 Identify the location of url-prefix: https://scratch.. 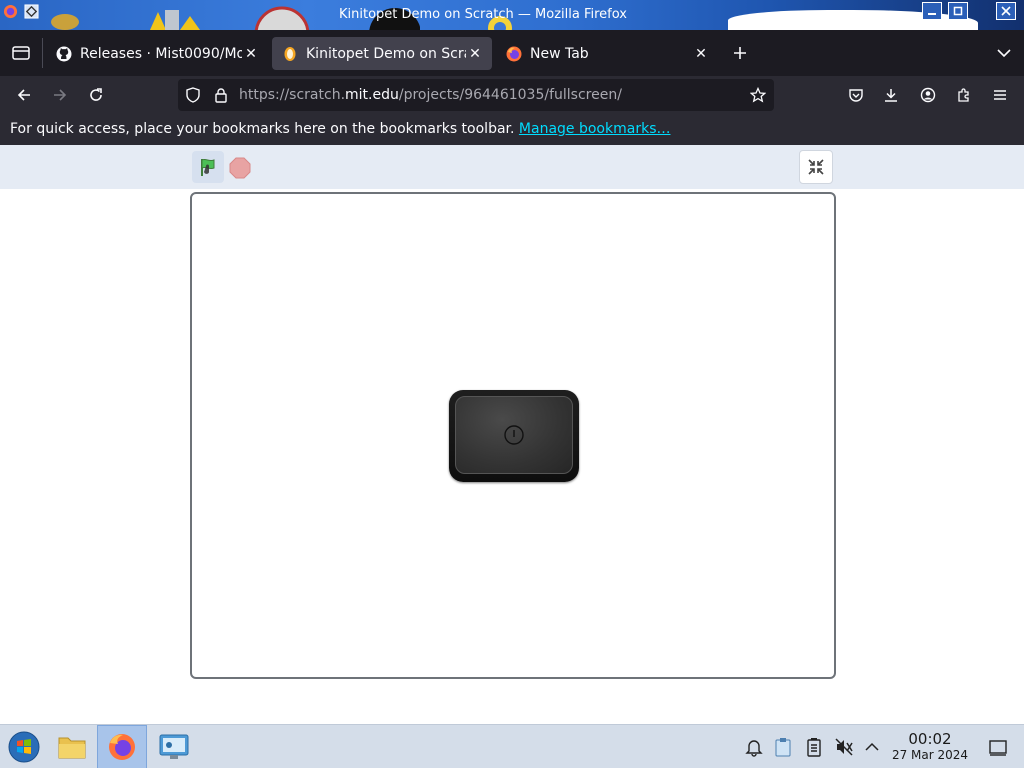
(292, 95).